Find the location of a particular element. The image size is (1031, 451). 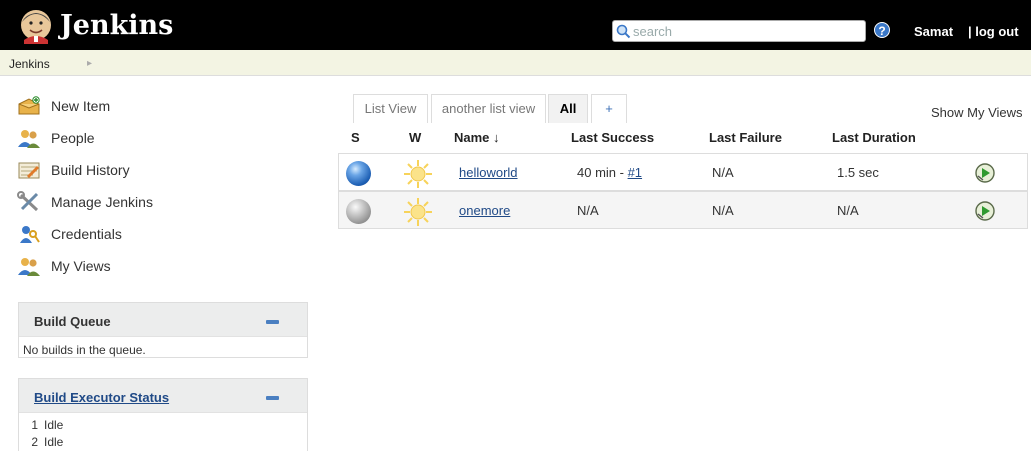

build-queue-panel: Build Queue No builds in the queue. is located at coordinates (163, 330).